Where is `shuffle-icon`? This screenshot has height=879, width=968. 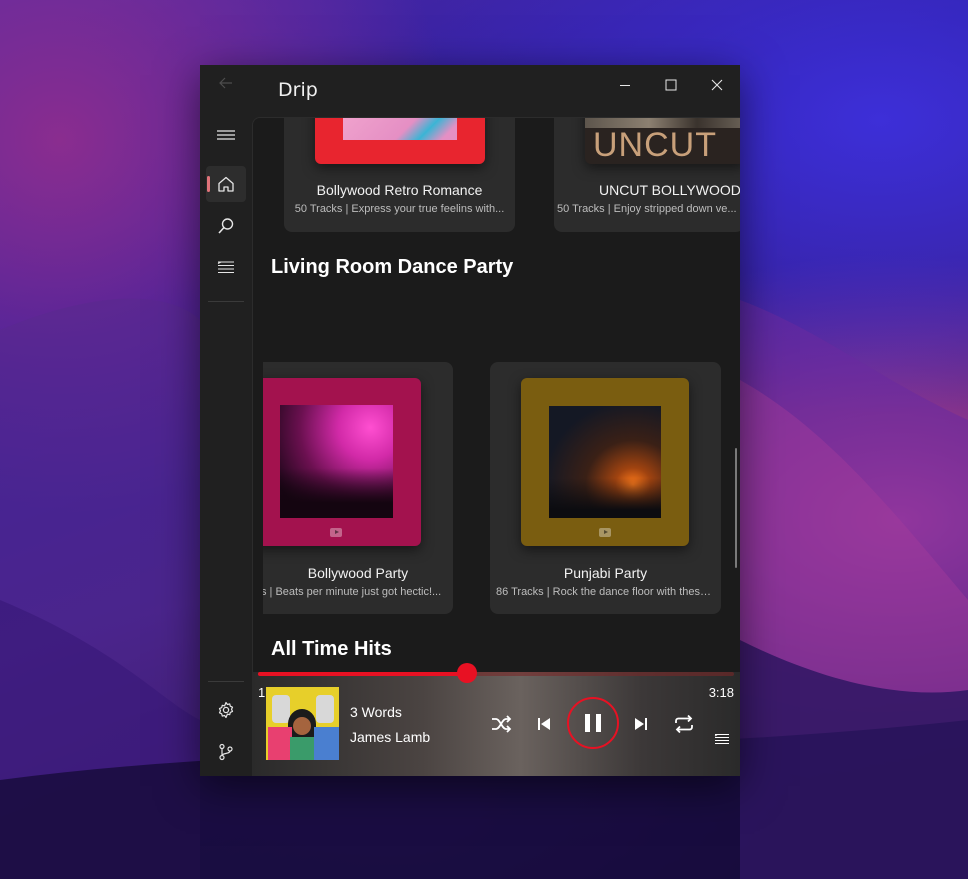 shuffle-icon is located at coordinates (502, 724).